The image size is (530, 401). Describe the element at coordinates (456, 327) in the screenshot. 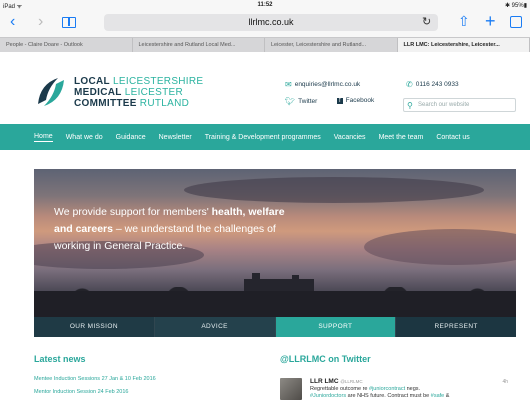

I see `tab-represent: REPRESENT` at that location.